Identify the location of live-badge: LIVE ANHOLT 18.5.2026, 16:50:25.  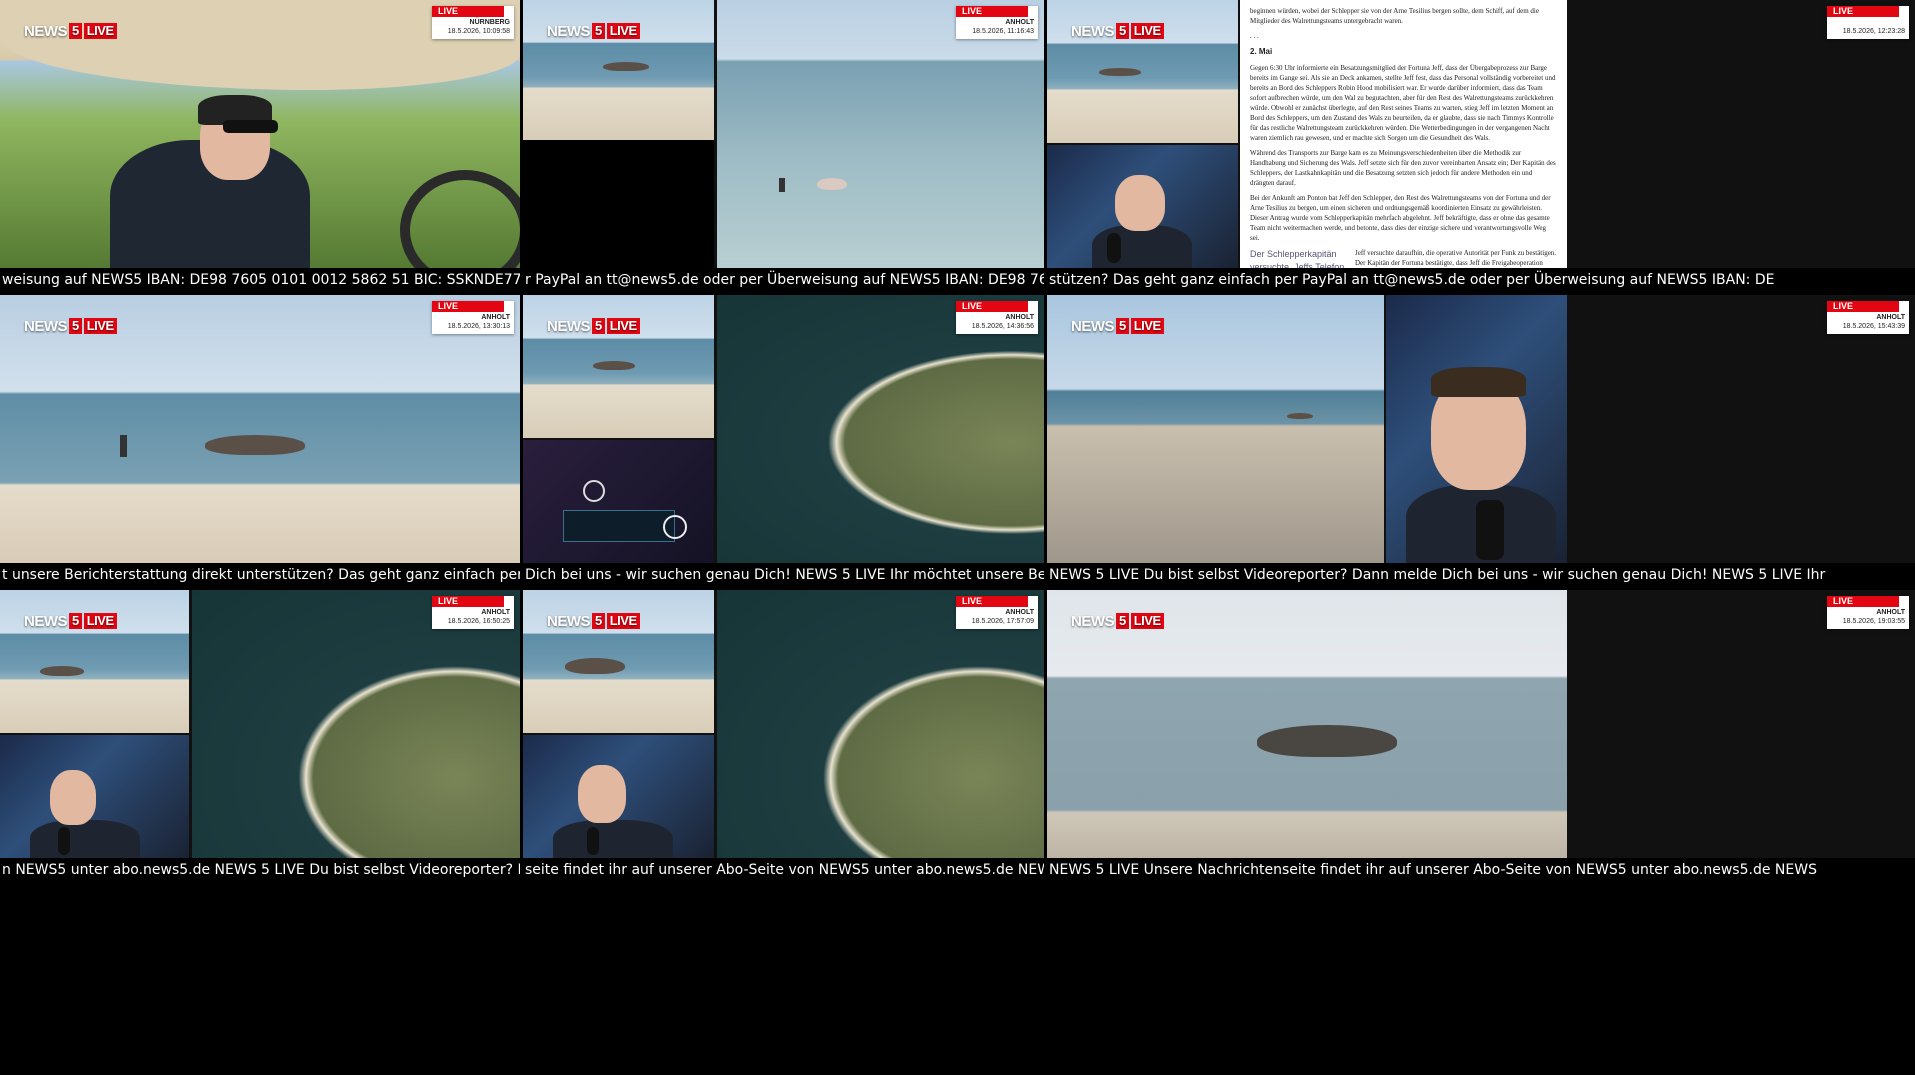
(473, 612).